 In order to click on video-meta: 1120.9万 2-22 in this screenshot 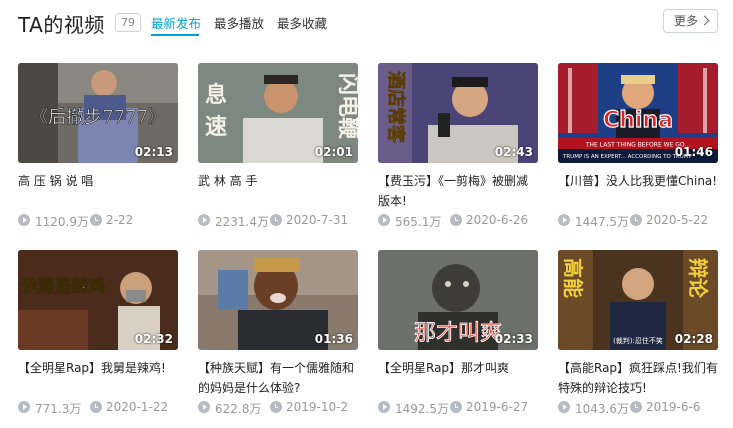, I will do `click(105, 221)`.